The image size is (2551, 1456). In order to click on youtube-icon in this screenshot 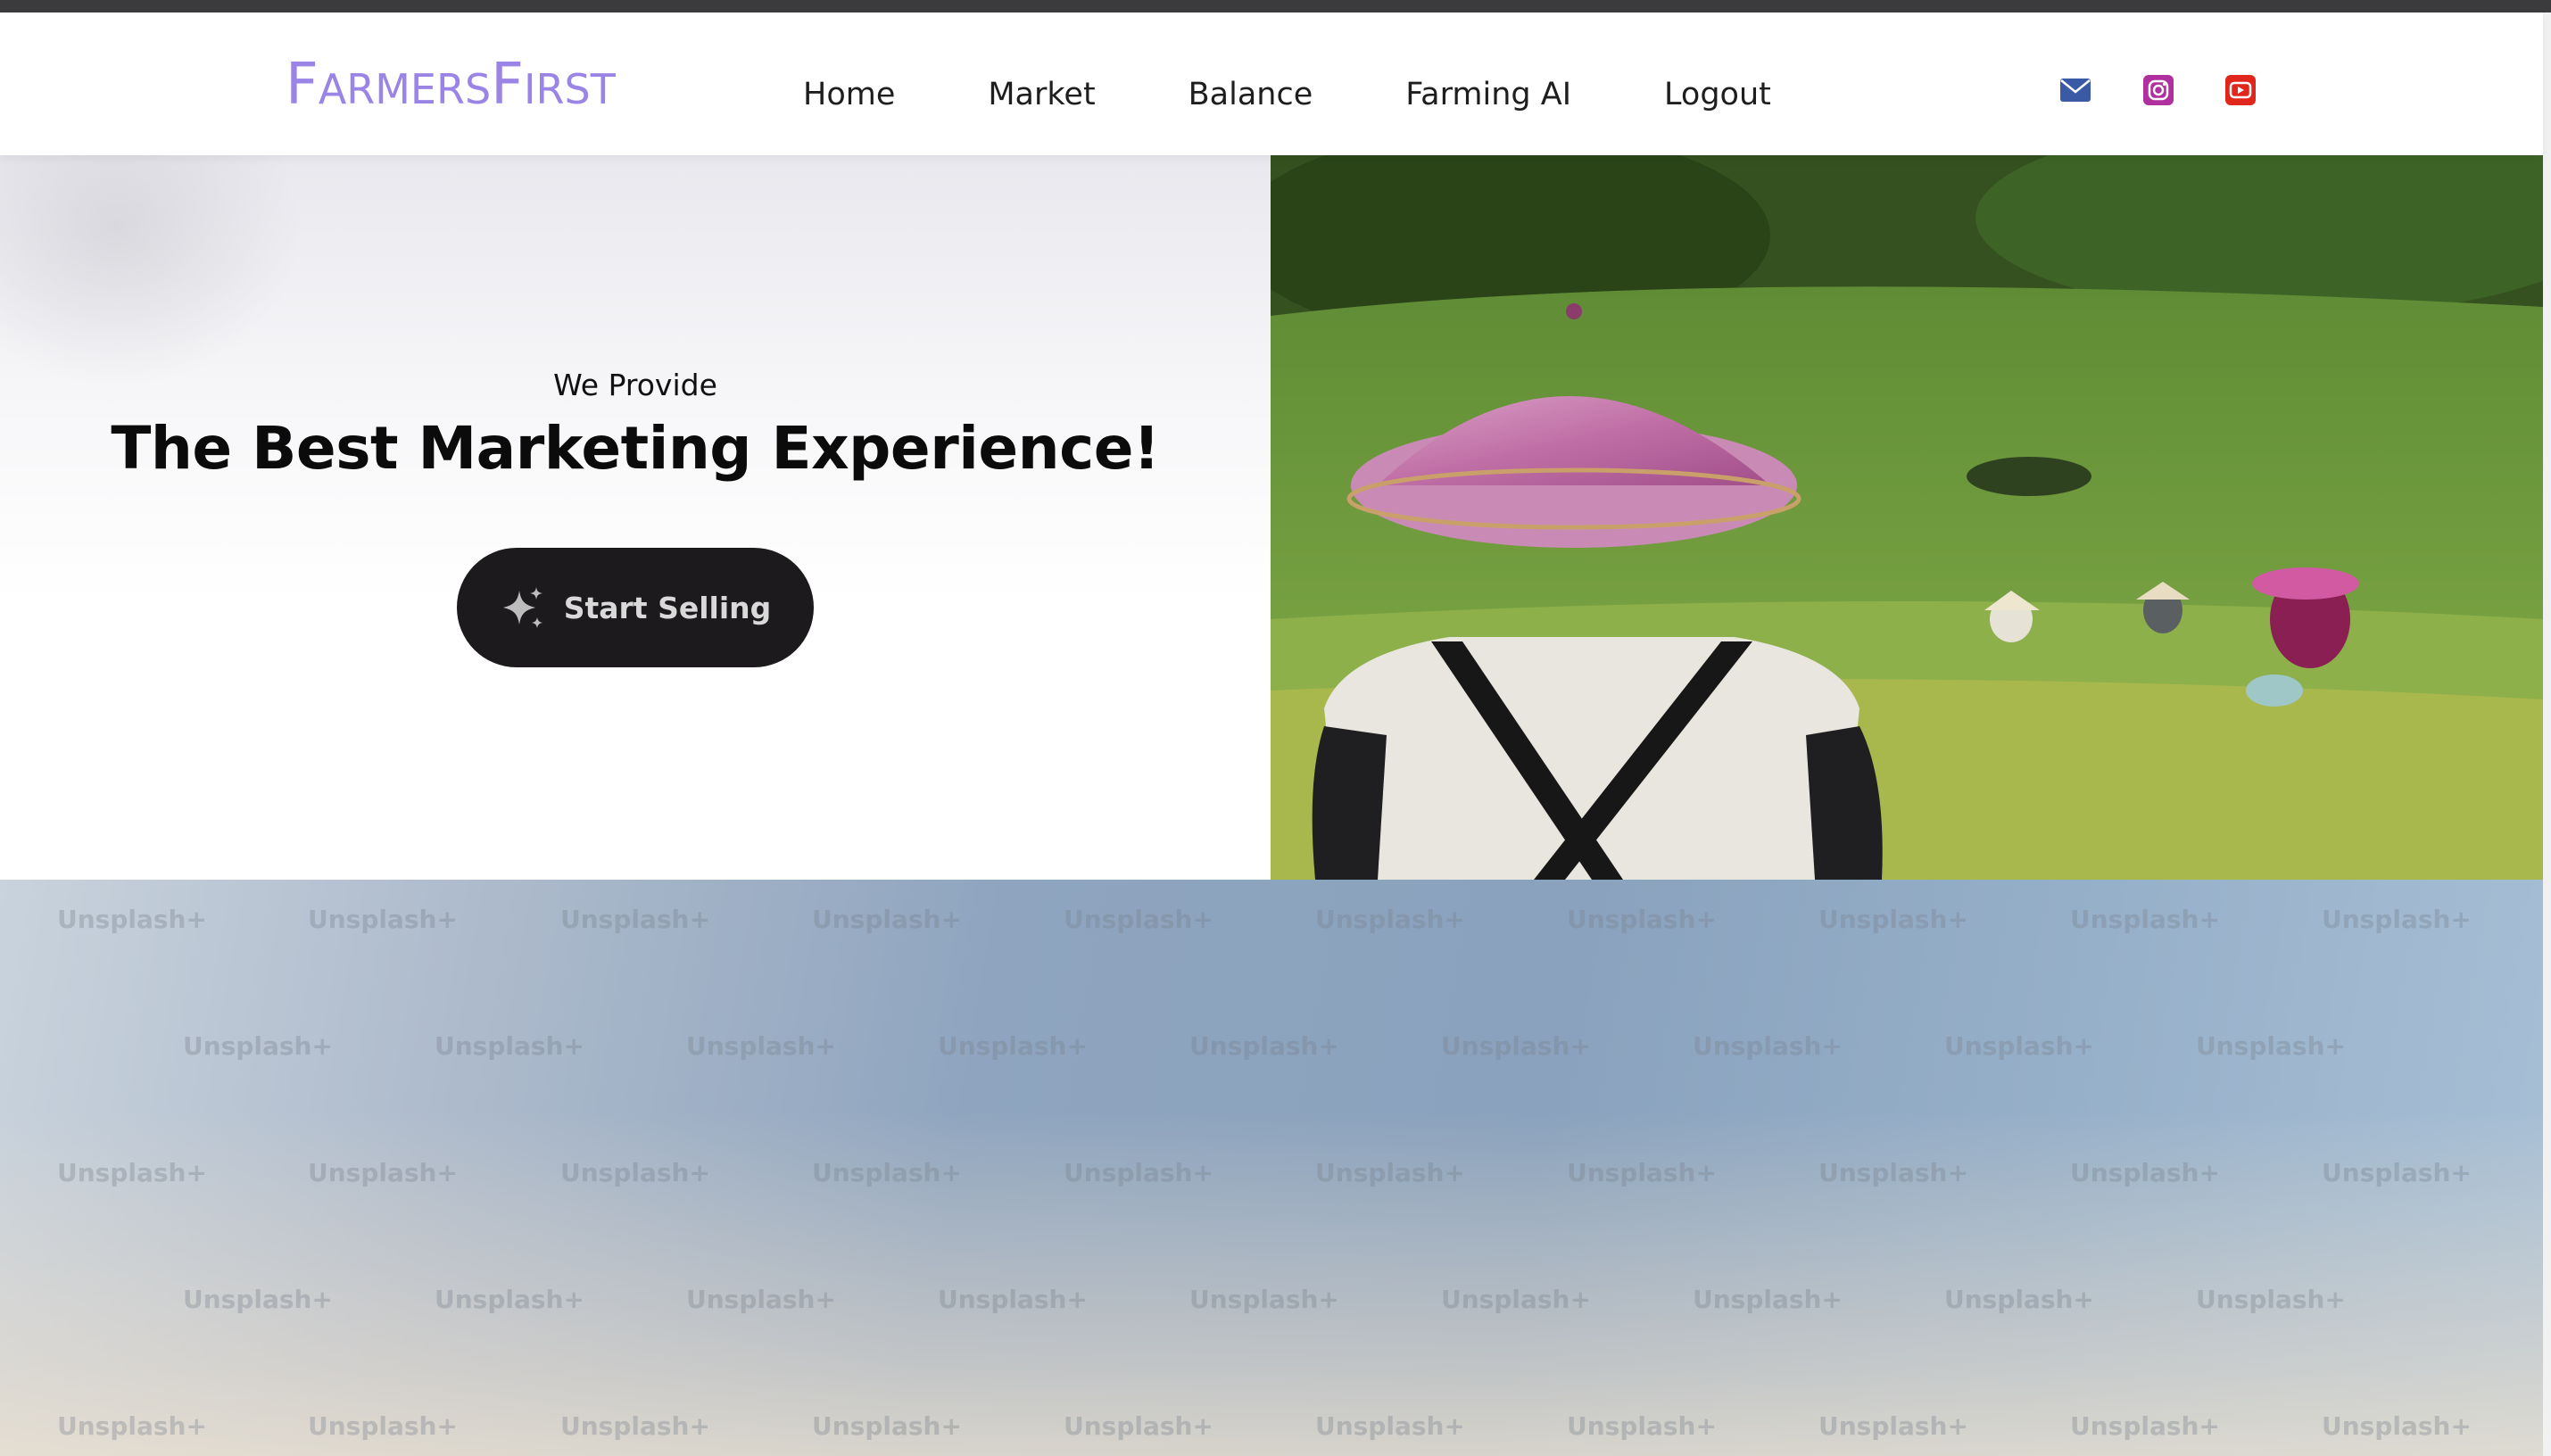, I will do `click(2240, 90)`.